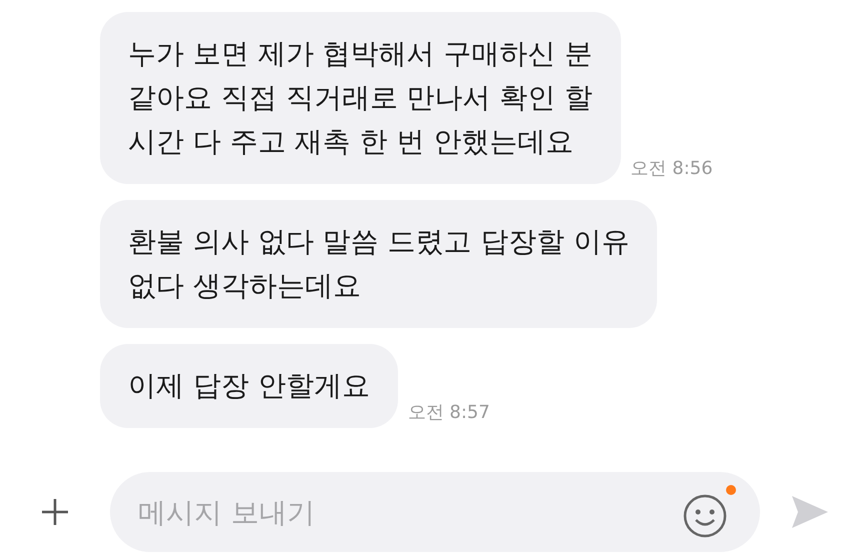 The height and width of the screenshot is (558, 860). Describe the element at coordinates (810, 512) in the screenshot. I see `send-icon` at that location.